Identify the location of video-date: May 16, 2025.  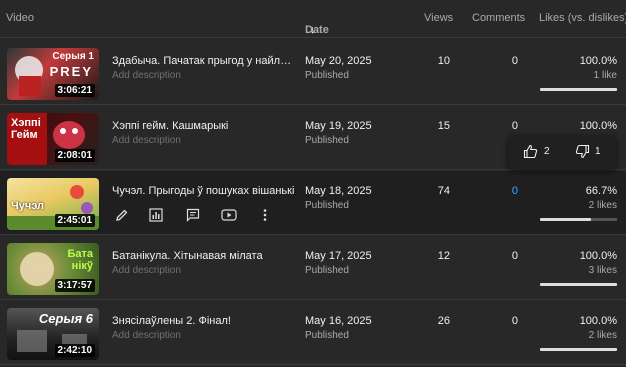
(338, 321).